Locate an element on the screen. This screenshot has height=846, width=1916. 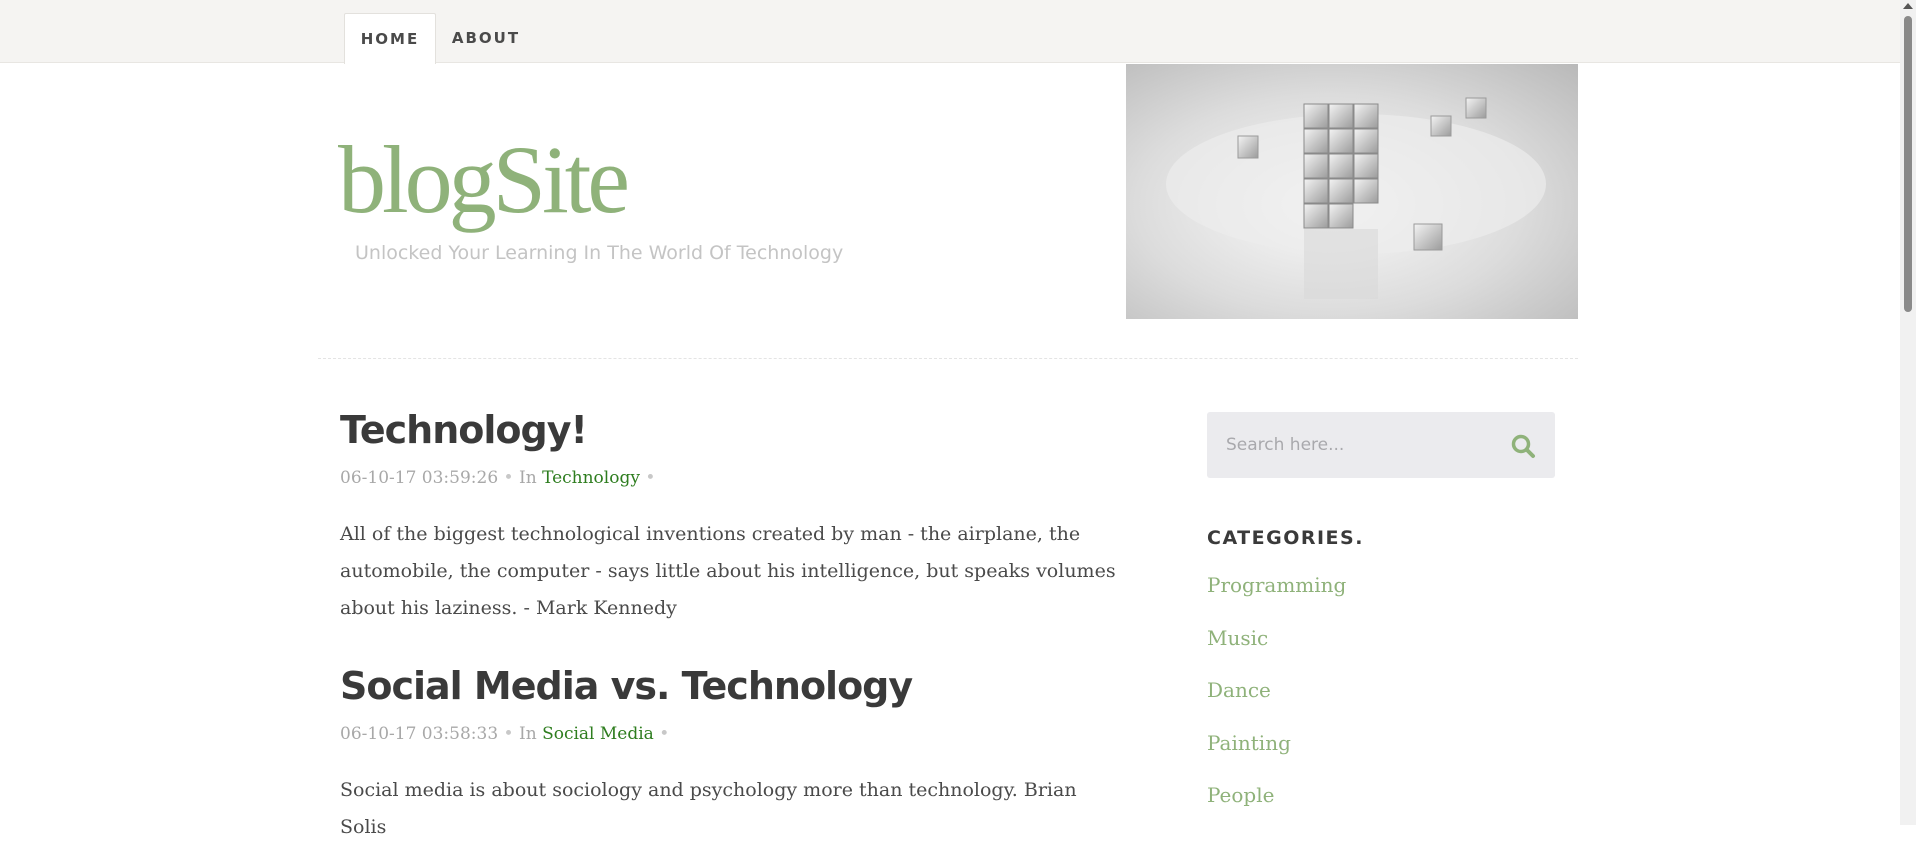
search-box is located at coordinates (1381, 445).